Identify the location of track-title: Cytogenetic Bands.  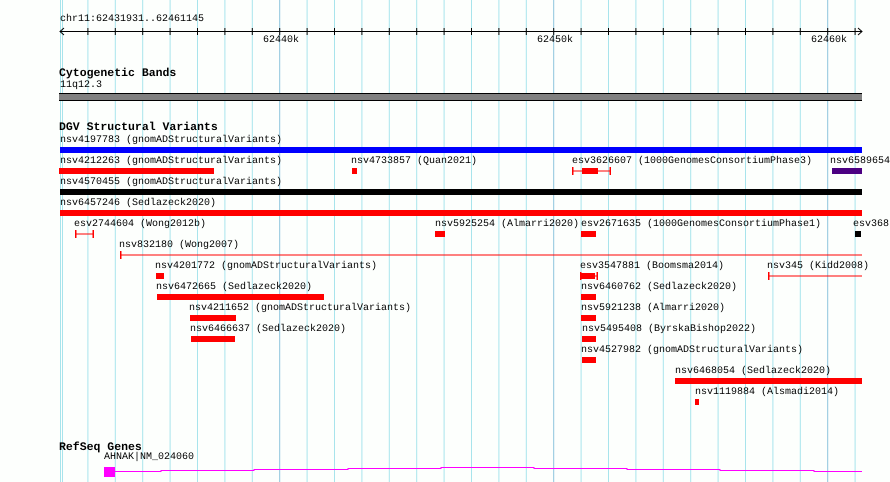
(117, 73).